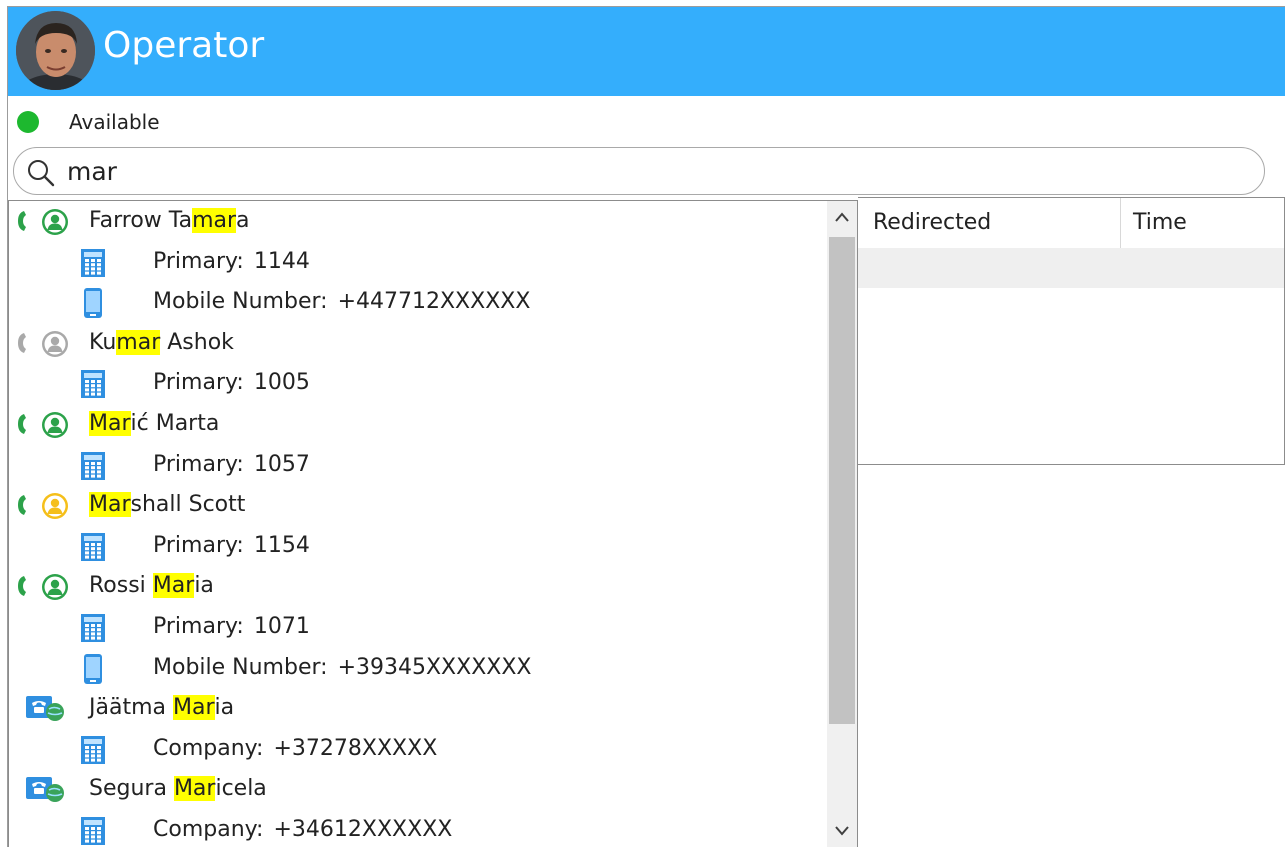  I want to click on search-match-highlight: mar, so click(138, 342).